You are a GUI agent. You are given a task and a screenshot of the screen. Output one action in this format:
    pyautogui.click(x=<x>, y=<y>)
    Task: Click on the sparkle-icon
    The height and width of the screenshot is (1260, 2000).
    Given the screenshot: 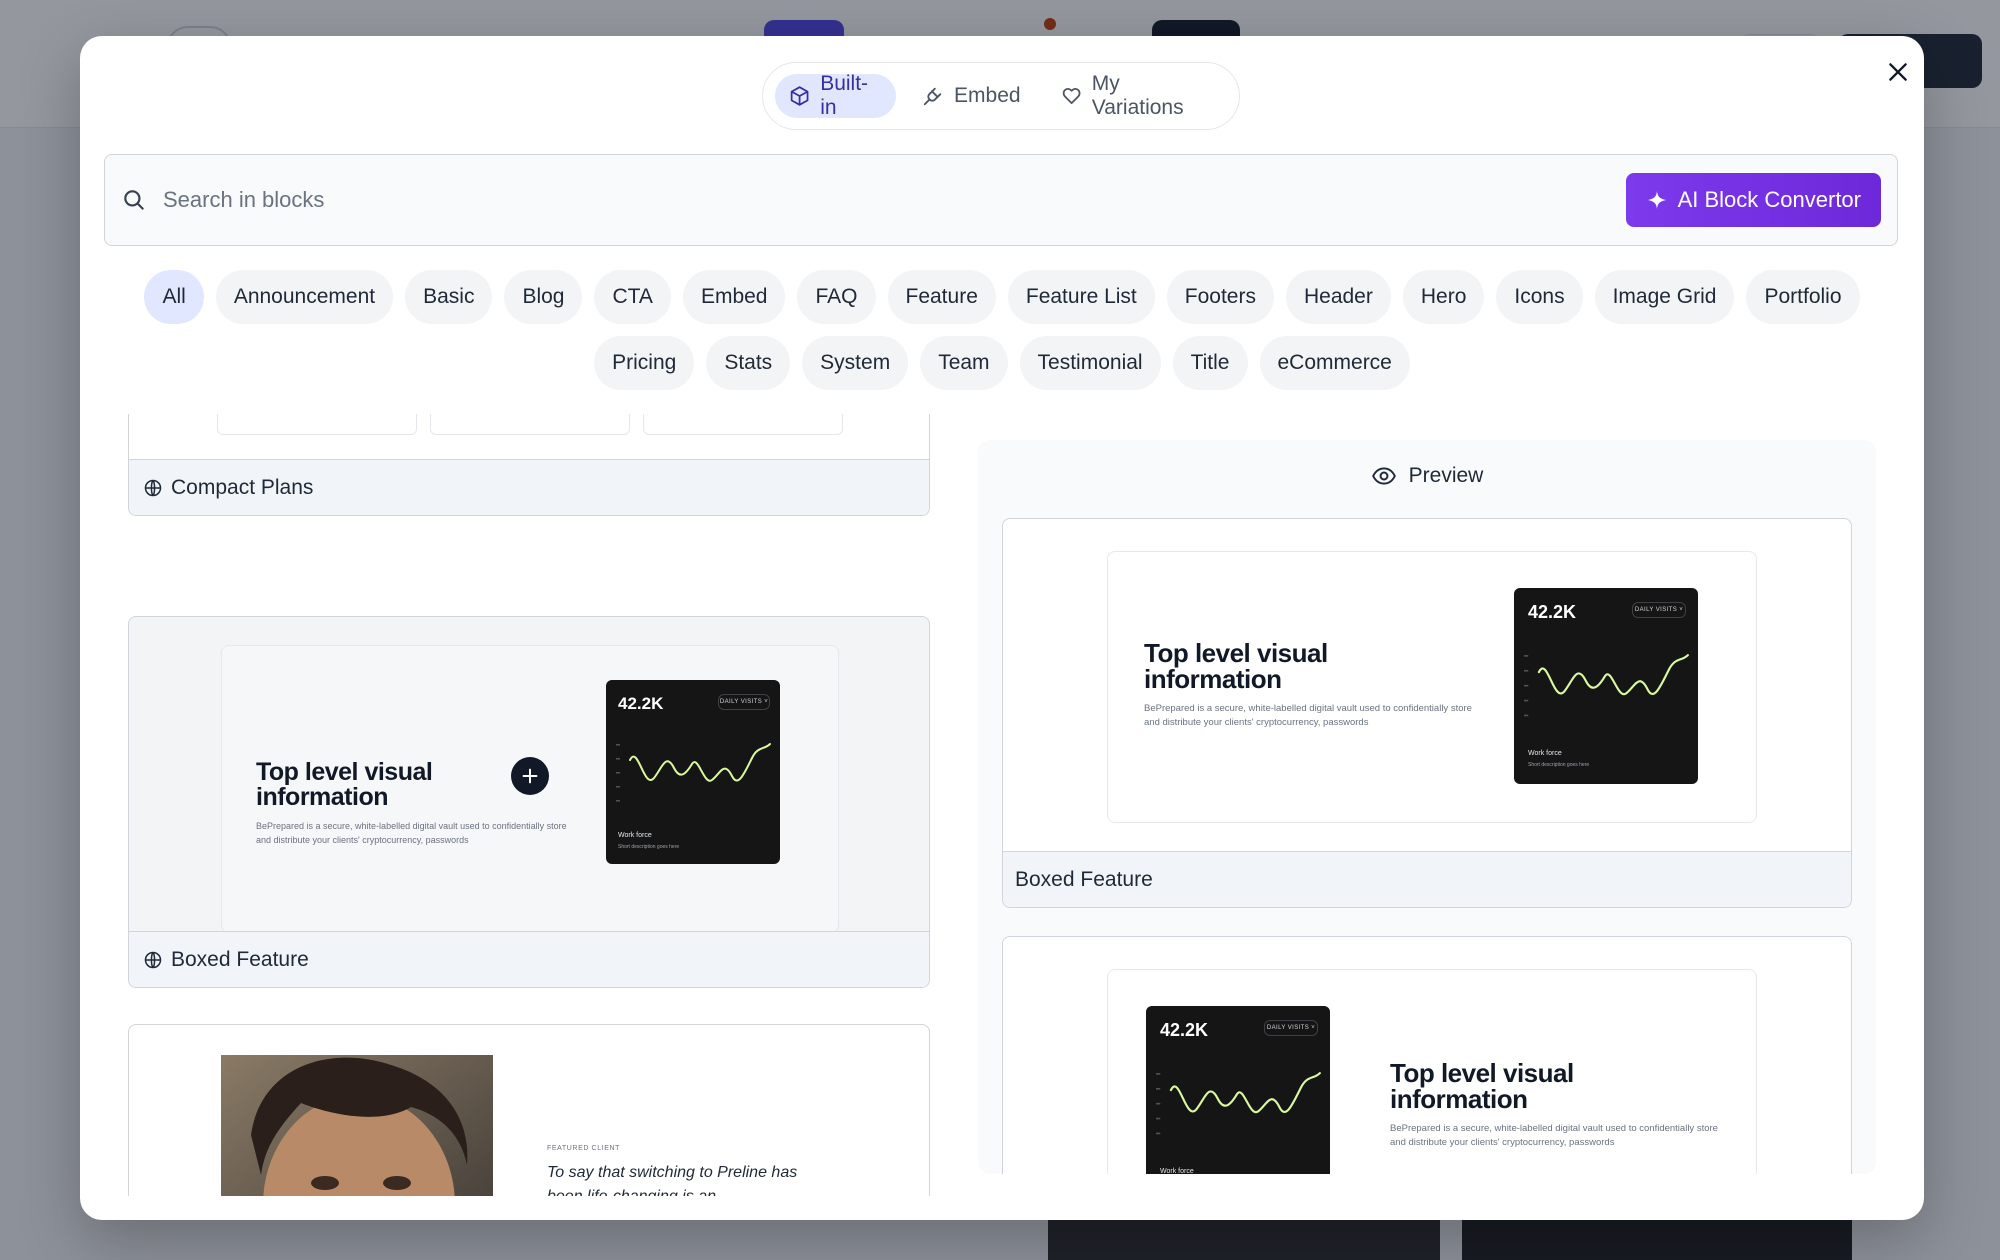 What is the action you would take?
    pyautogui.click(x=1656, y=200)
    